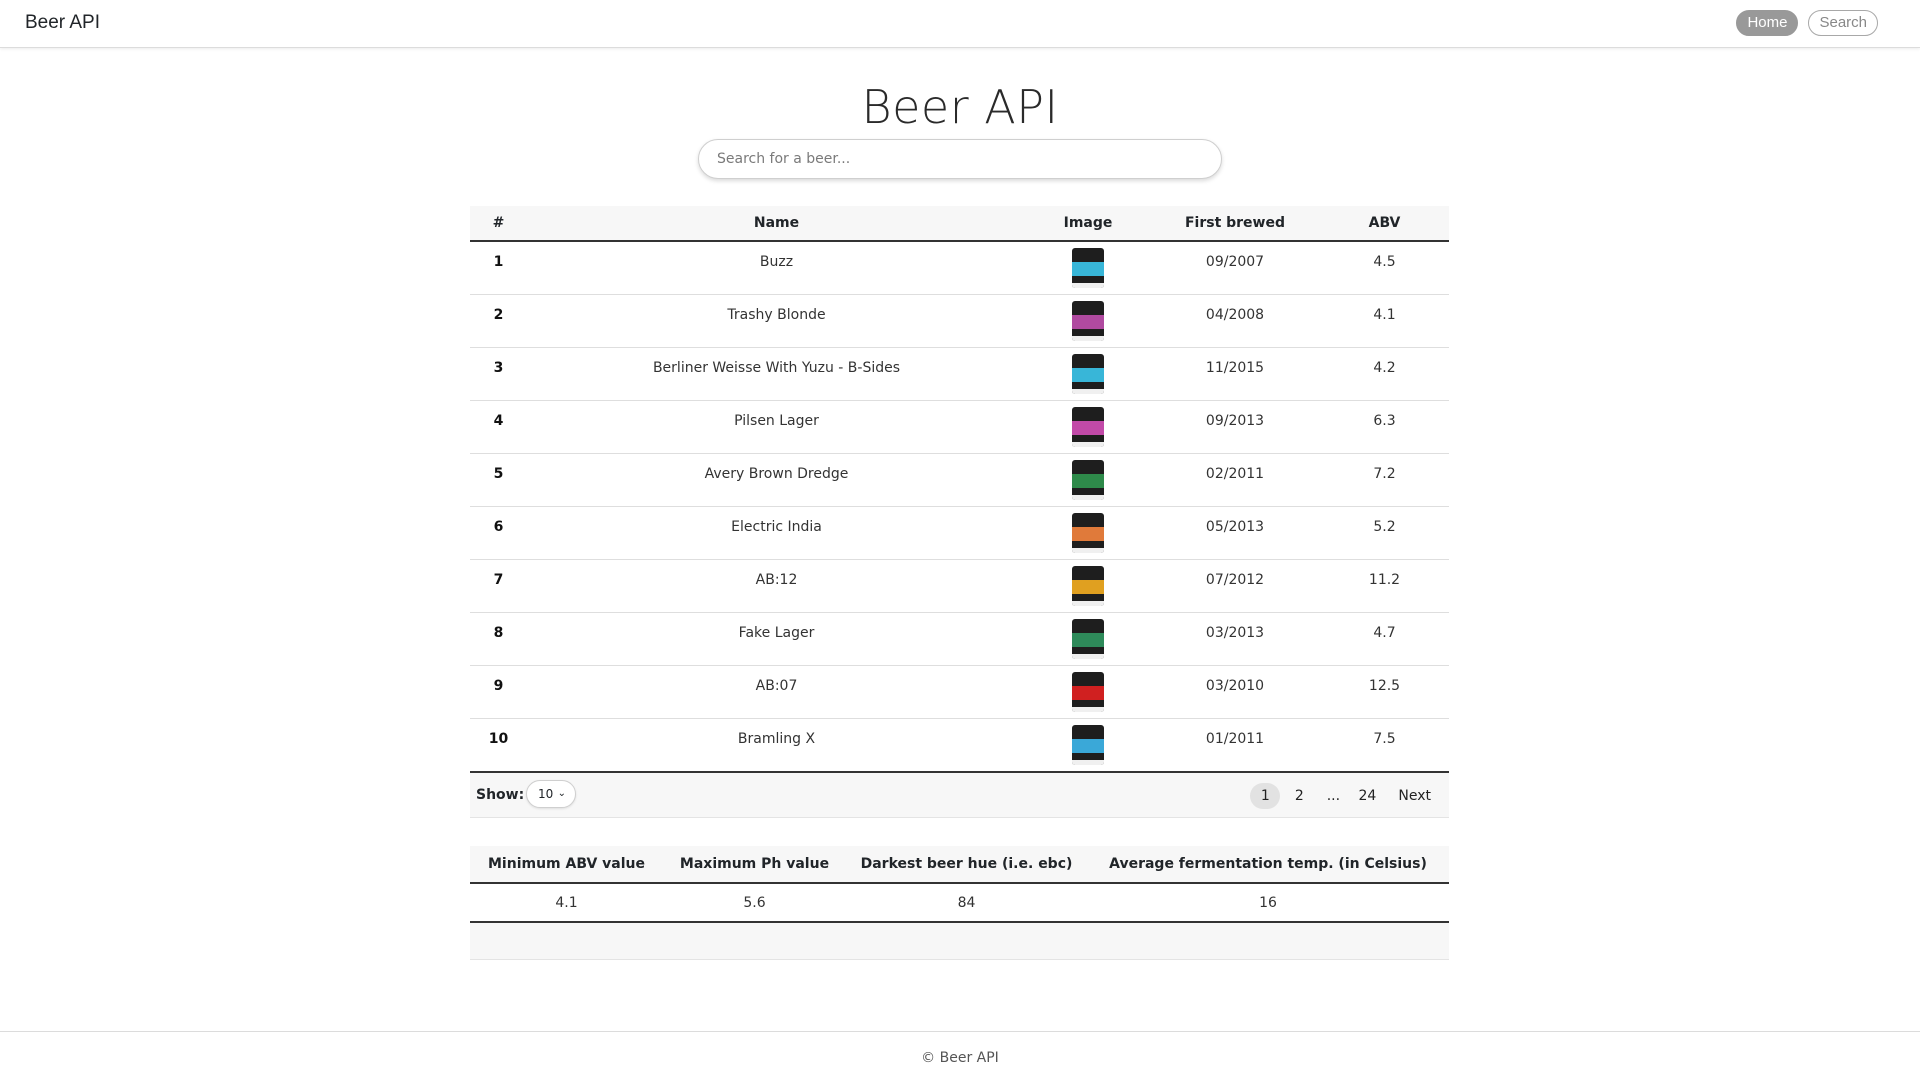  What do you see at coordinates (498, 224) in the screenshot?
I see `column-header-number: #` at bounding box center [498, 224].